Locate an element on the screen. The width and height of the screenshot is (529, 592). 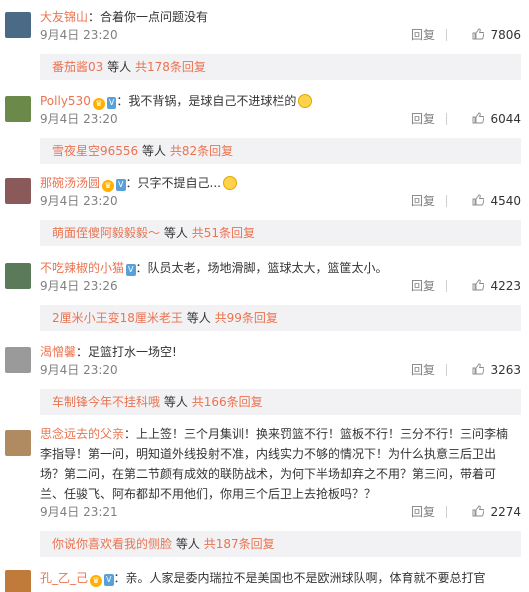
username-link: 大友锦山 is located at coordinates (64, 17).